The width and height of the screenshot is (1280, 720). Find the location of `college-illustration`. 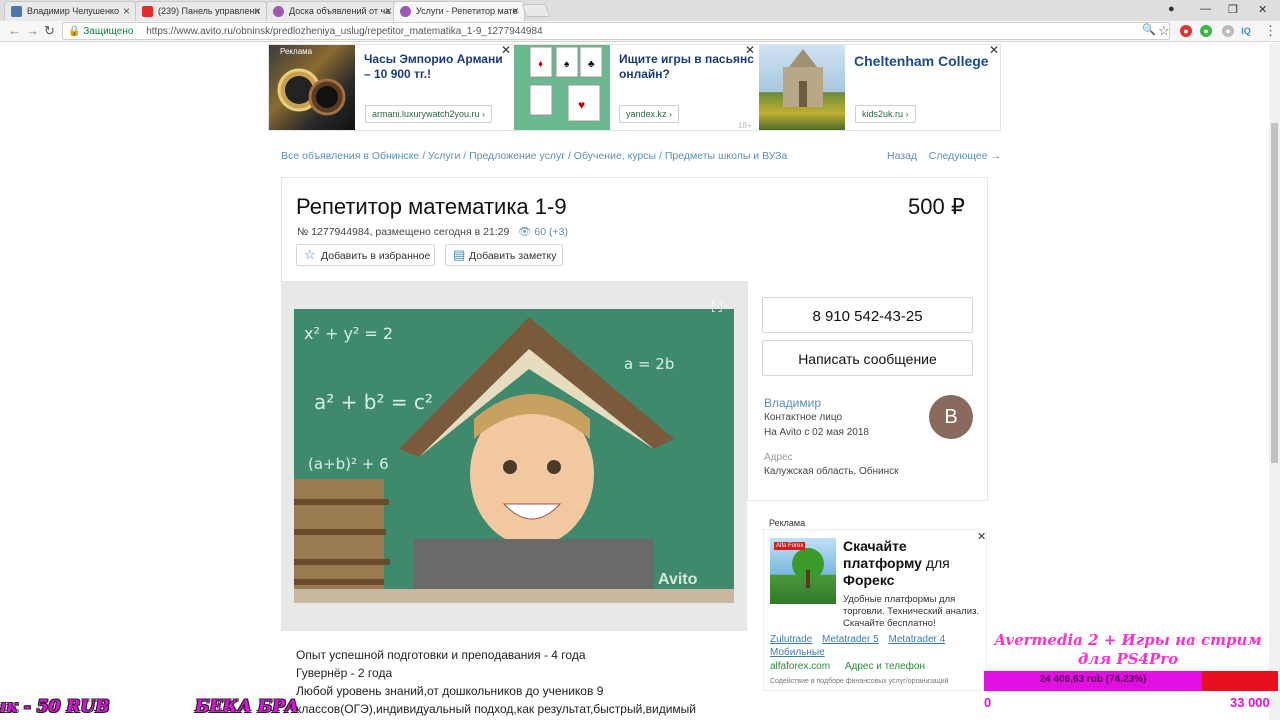

college-illustration is located at coordinates (803, 78).